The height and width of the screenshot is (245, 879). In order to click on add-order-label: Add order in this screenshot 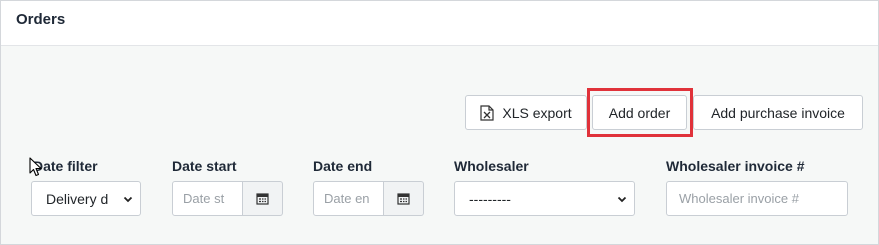, I will do `click(639, 112)`.